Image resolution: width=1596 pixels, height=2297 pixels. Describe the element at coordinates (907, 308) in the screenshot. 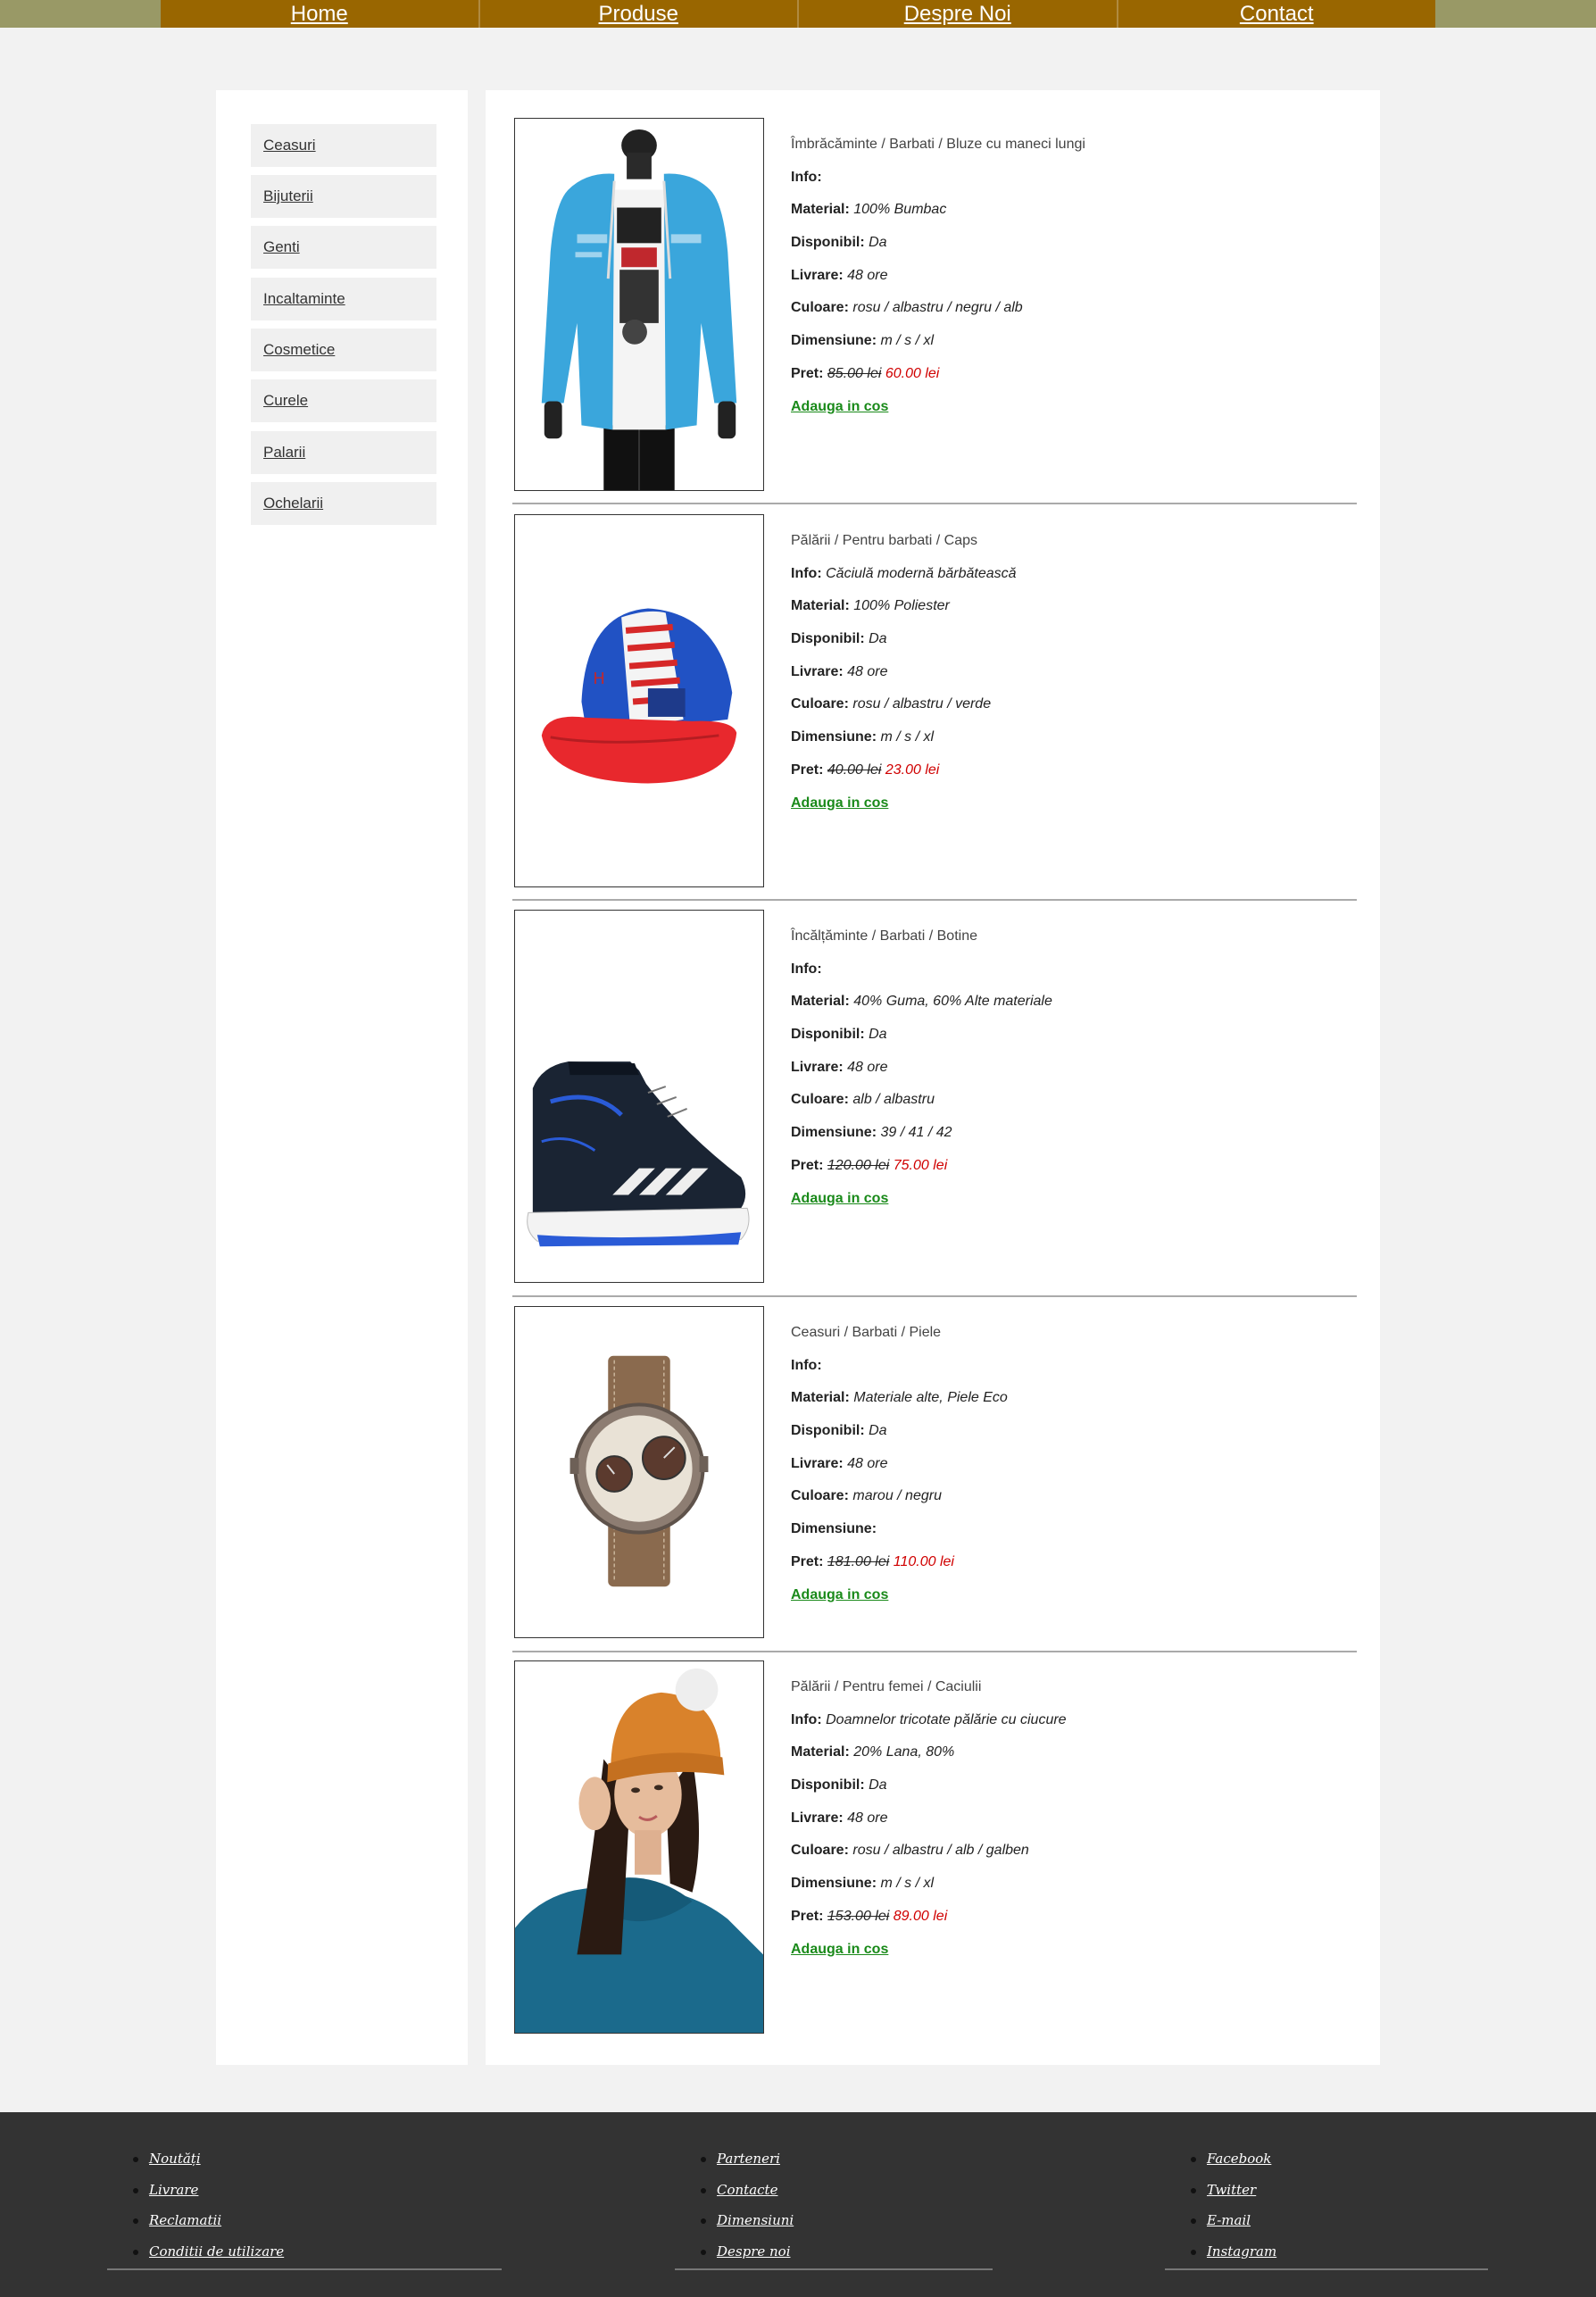

I see `product-color: Culoare: rosu / albastru / negru / alb` at that location.